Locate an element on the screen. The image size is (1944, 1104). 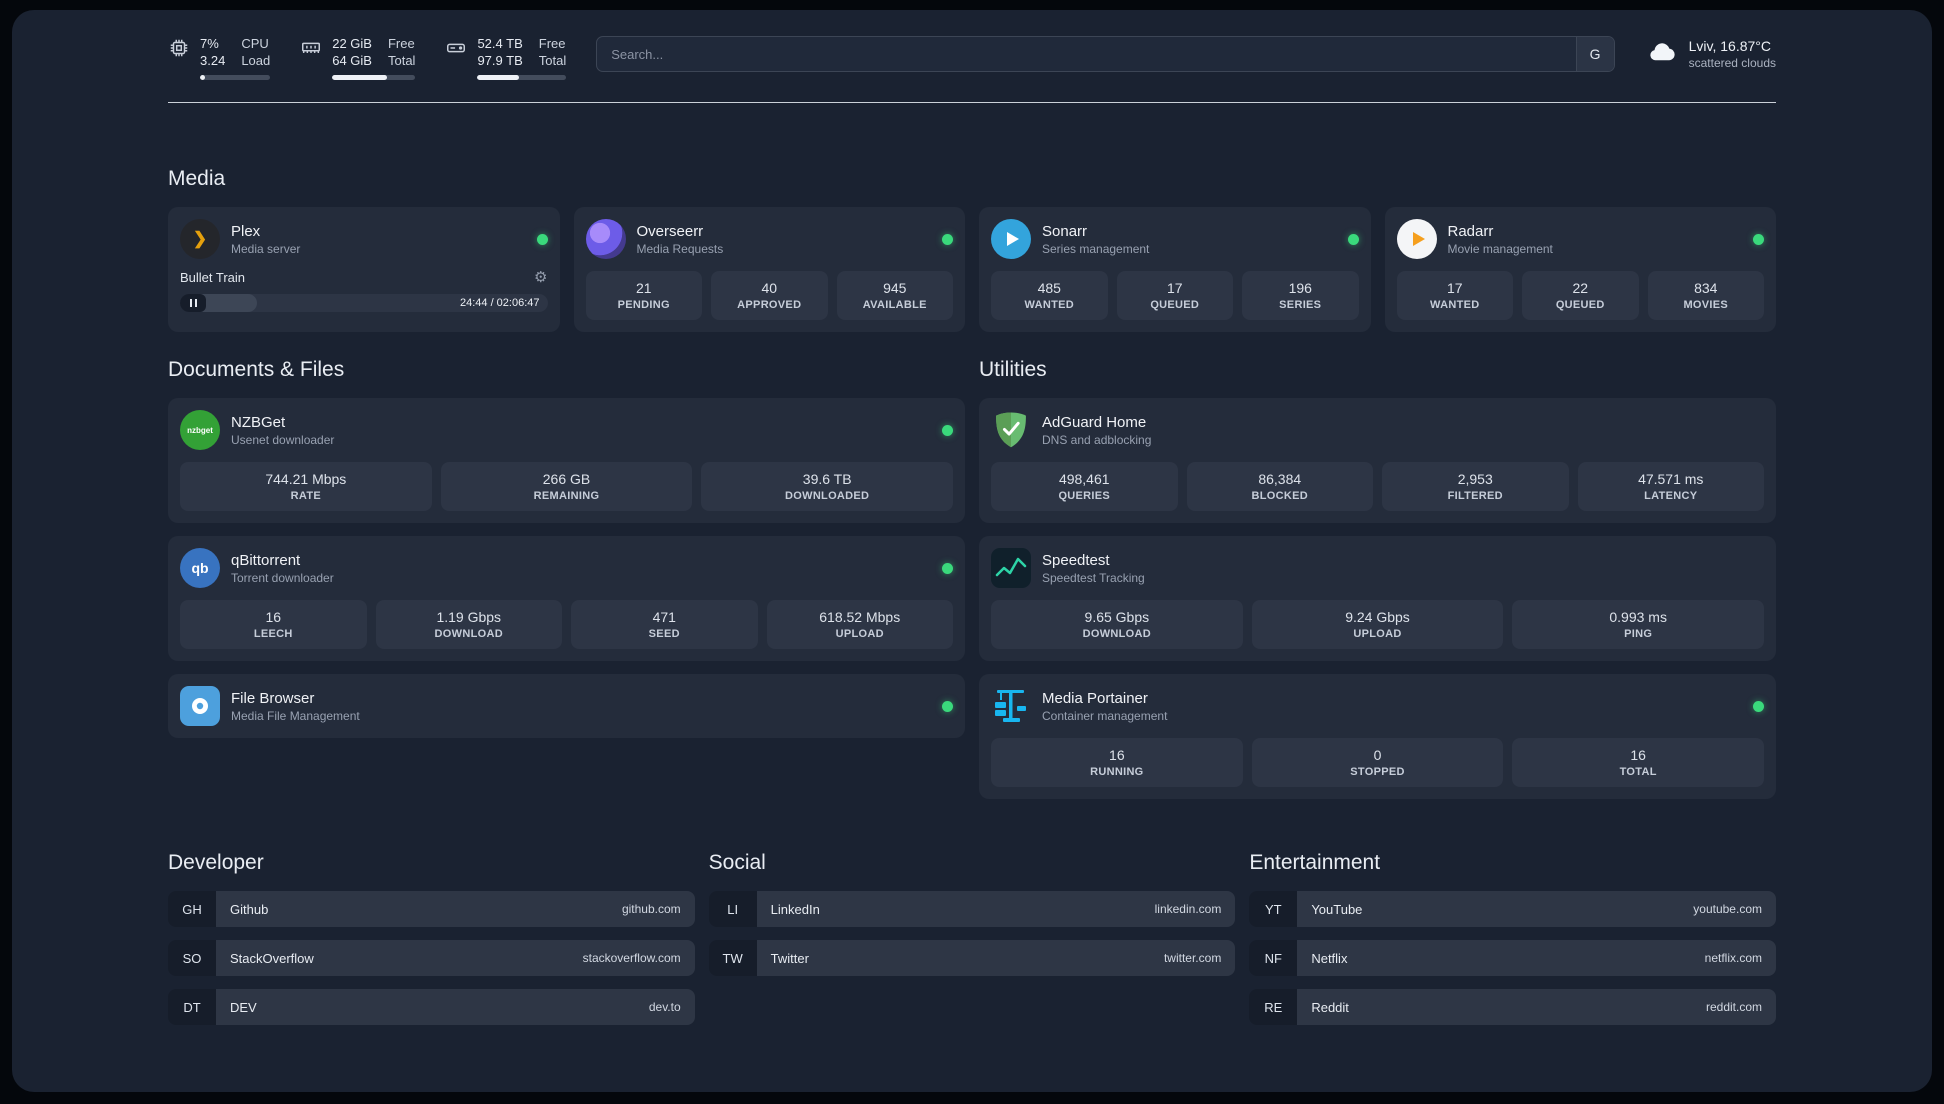
stat-tile: 945 AVAILABLE is located at coordinates (894, 295).